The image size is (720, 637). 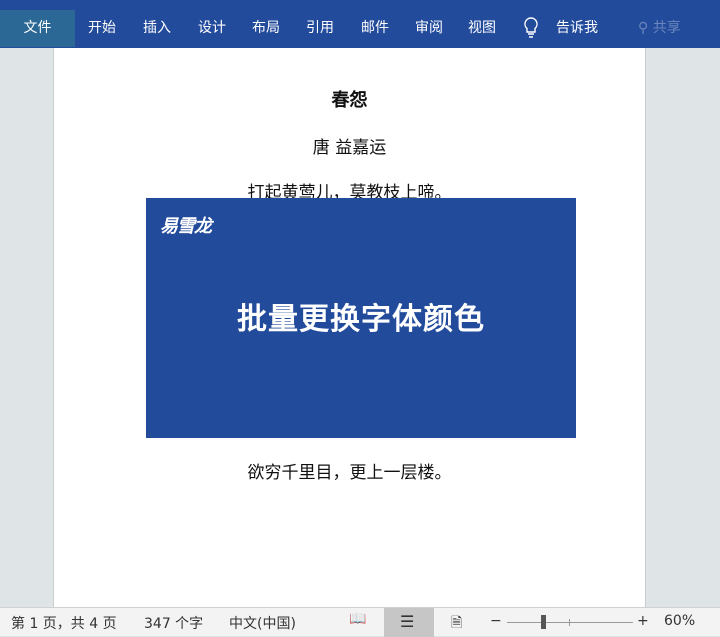 I want to click on zoom-out-button: −, so click(x=496, y=621).